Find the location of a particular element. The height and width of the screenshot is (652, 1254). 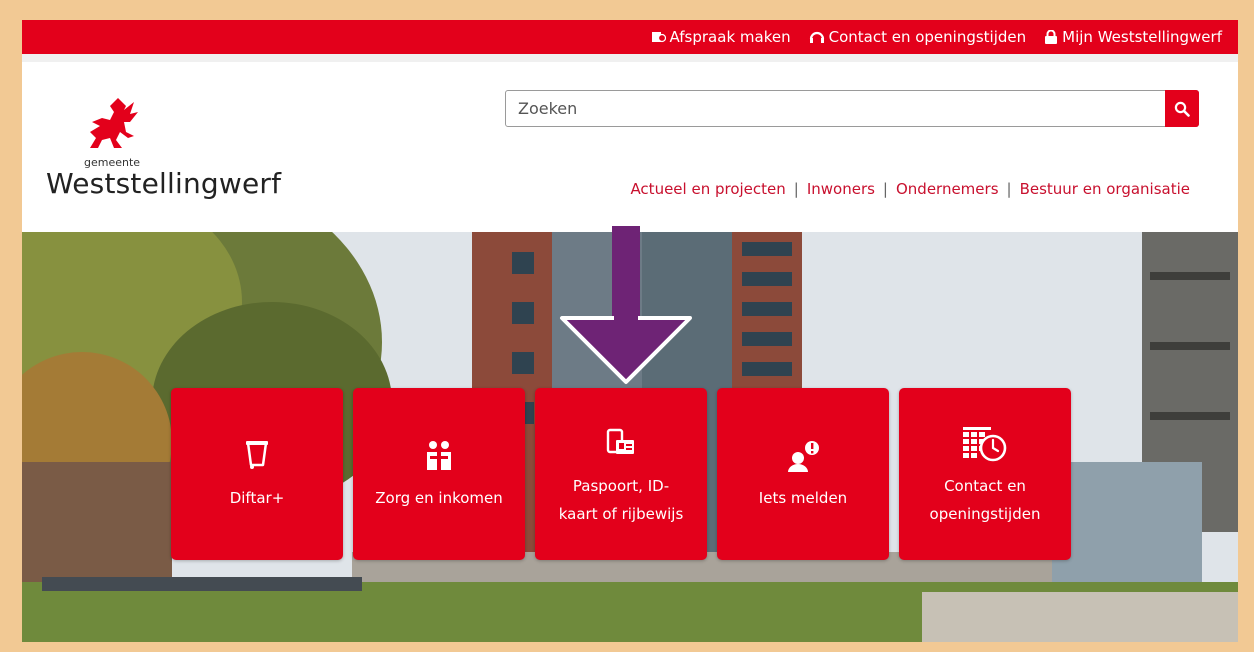

tile-diftar: Diftar+ is located at coordinates (257, 474).